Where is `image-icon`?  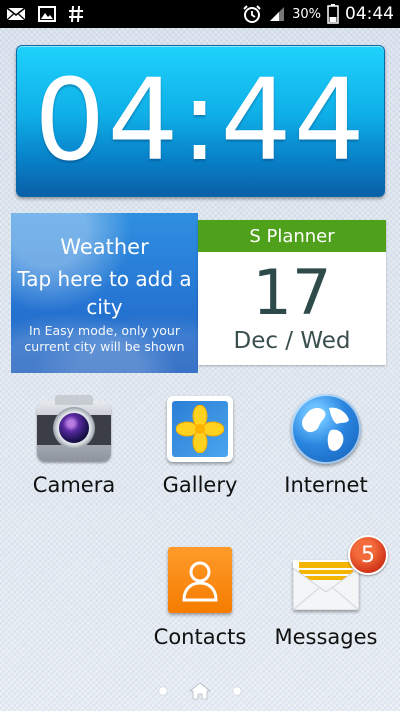
image-icon is located at coordinates (47, 14).